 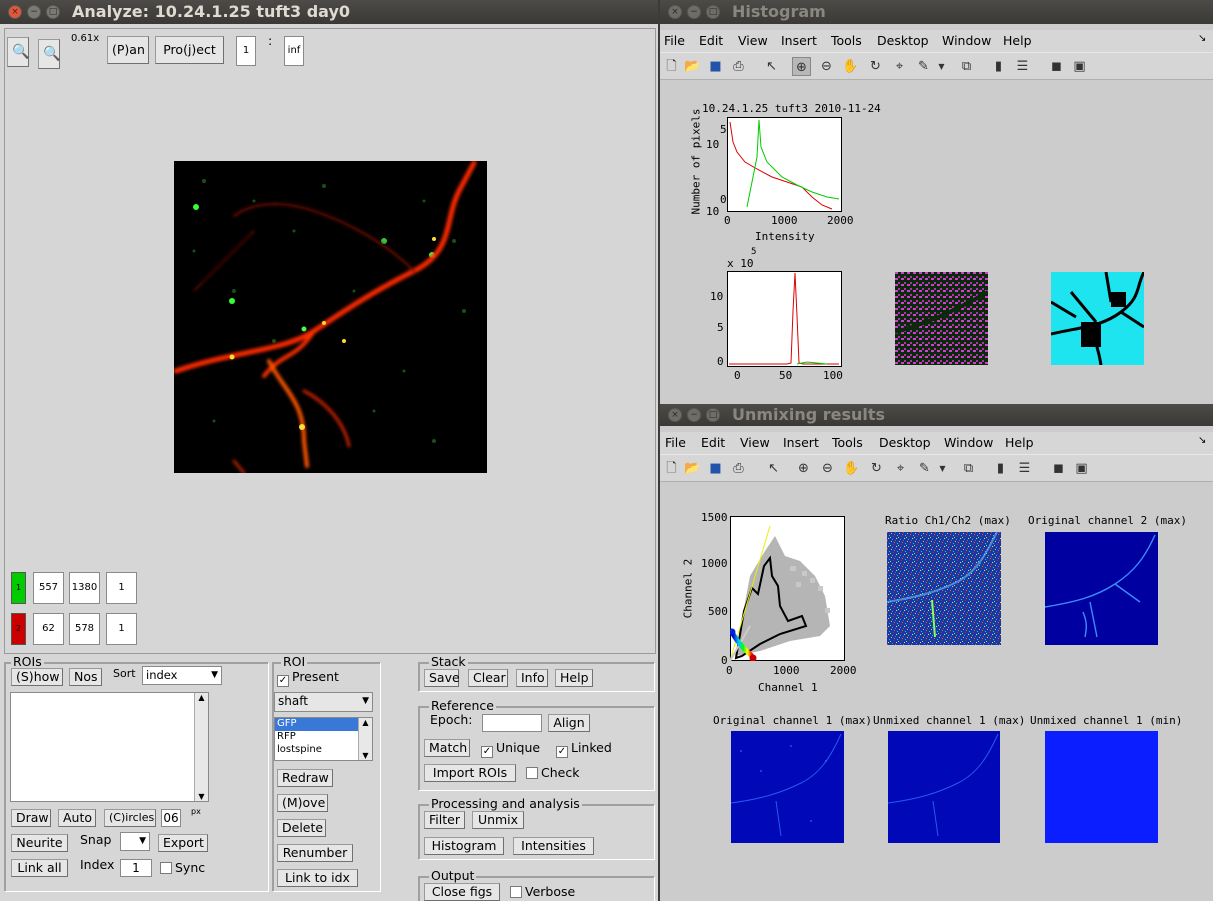 I want to click on stack-info-button: Info, so click(x=532, y=678).